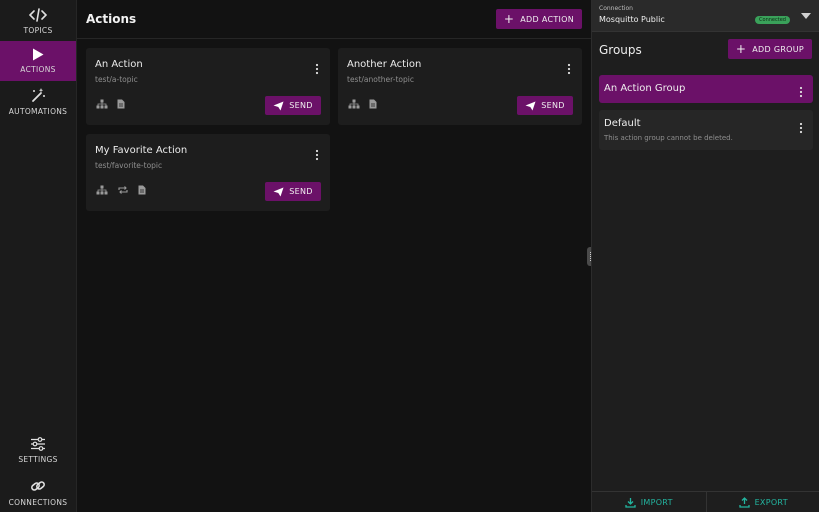  What do you see at coordinates (38, 69) in the screenshot?
I see `nav-label-actions: ACTIONS` at bounding box center [38, 69].